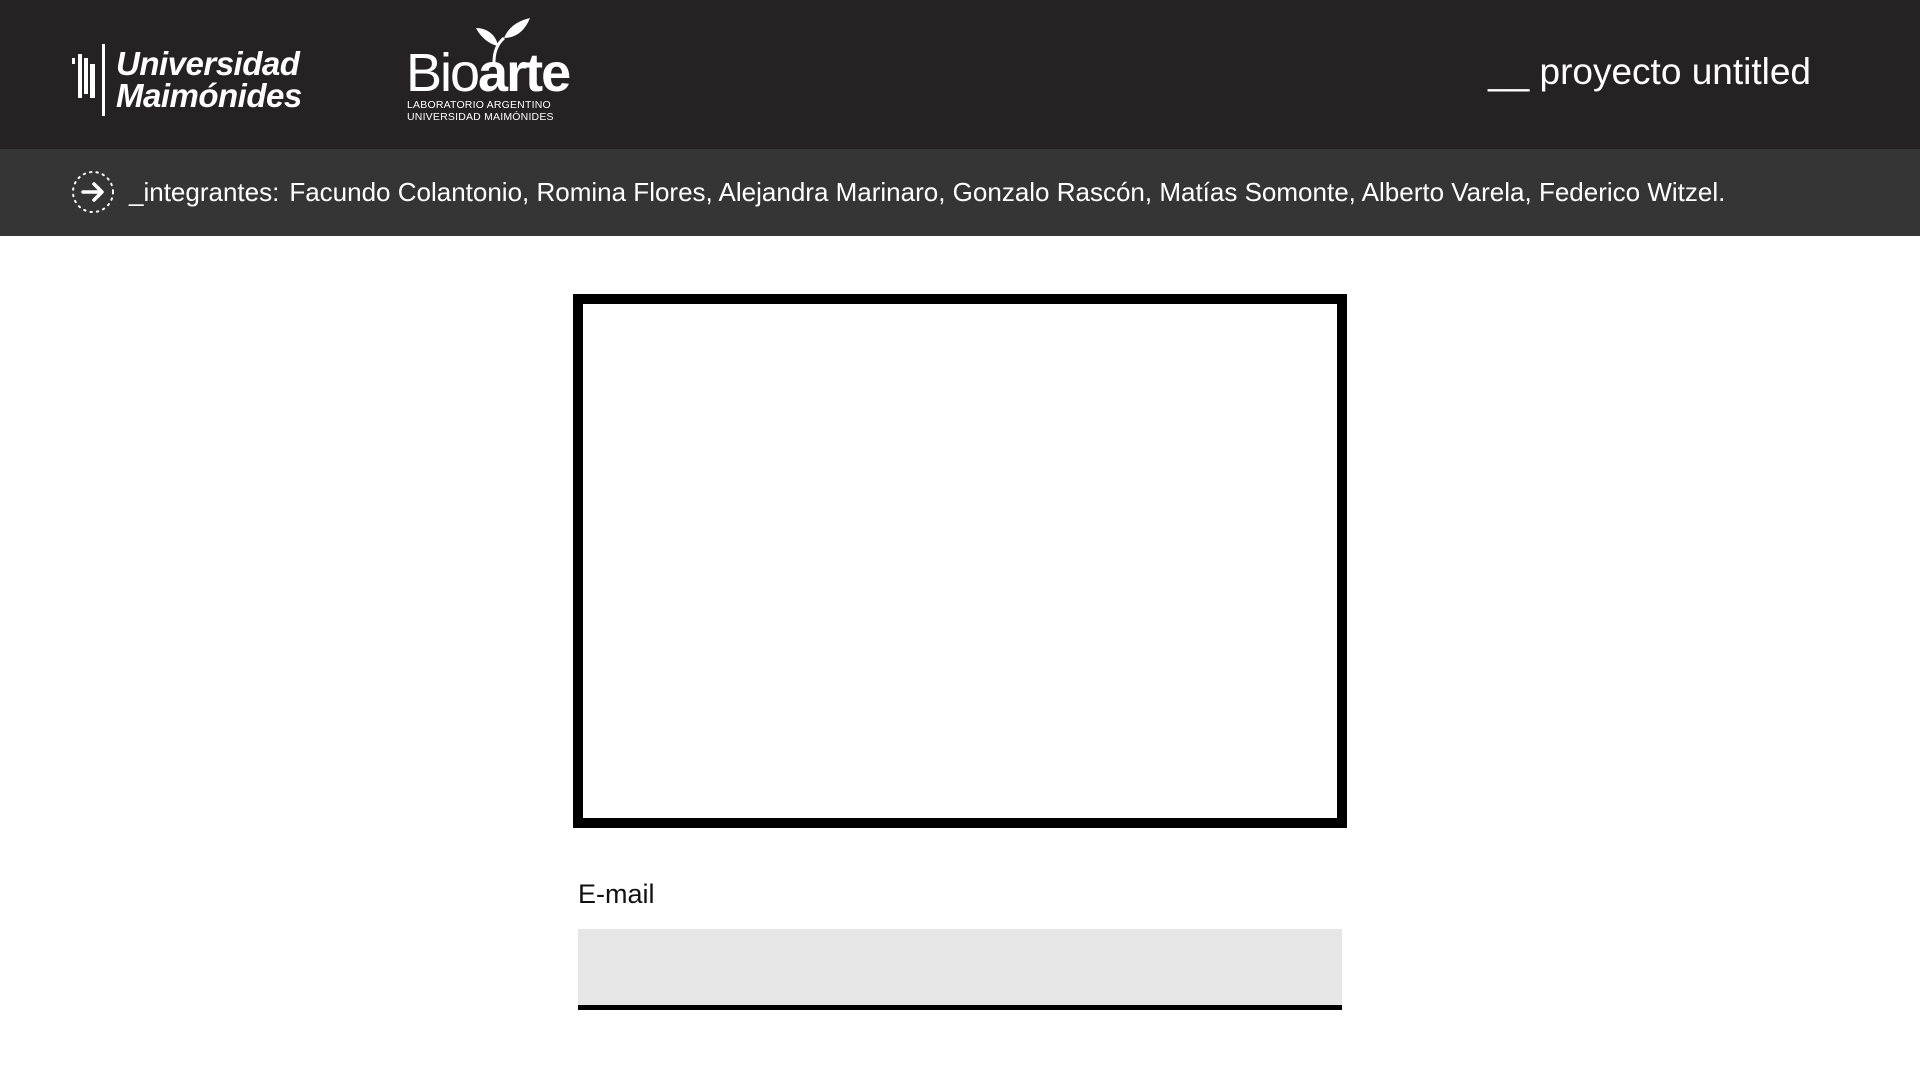  I want to click on university-logo: Universidad Maimónides, so click(187, 80).